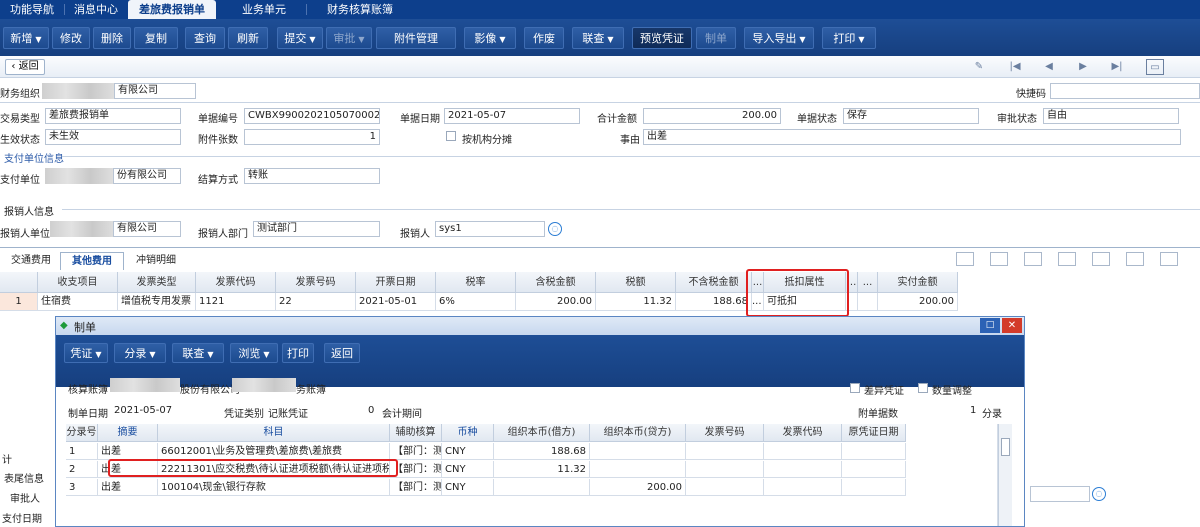 The width and height of the screenshot is (1200, 527). What do you see at coordinates (965, 259) in the screenshot?
I see `add-row-icon` at bounding box center [965, 259].